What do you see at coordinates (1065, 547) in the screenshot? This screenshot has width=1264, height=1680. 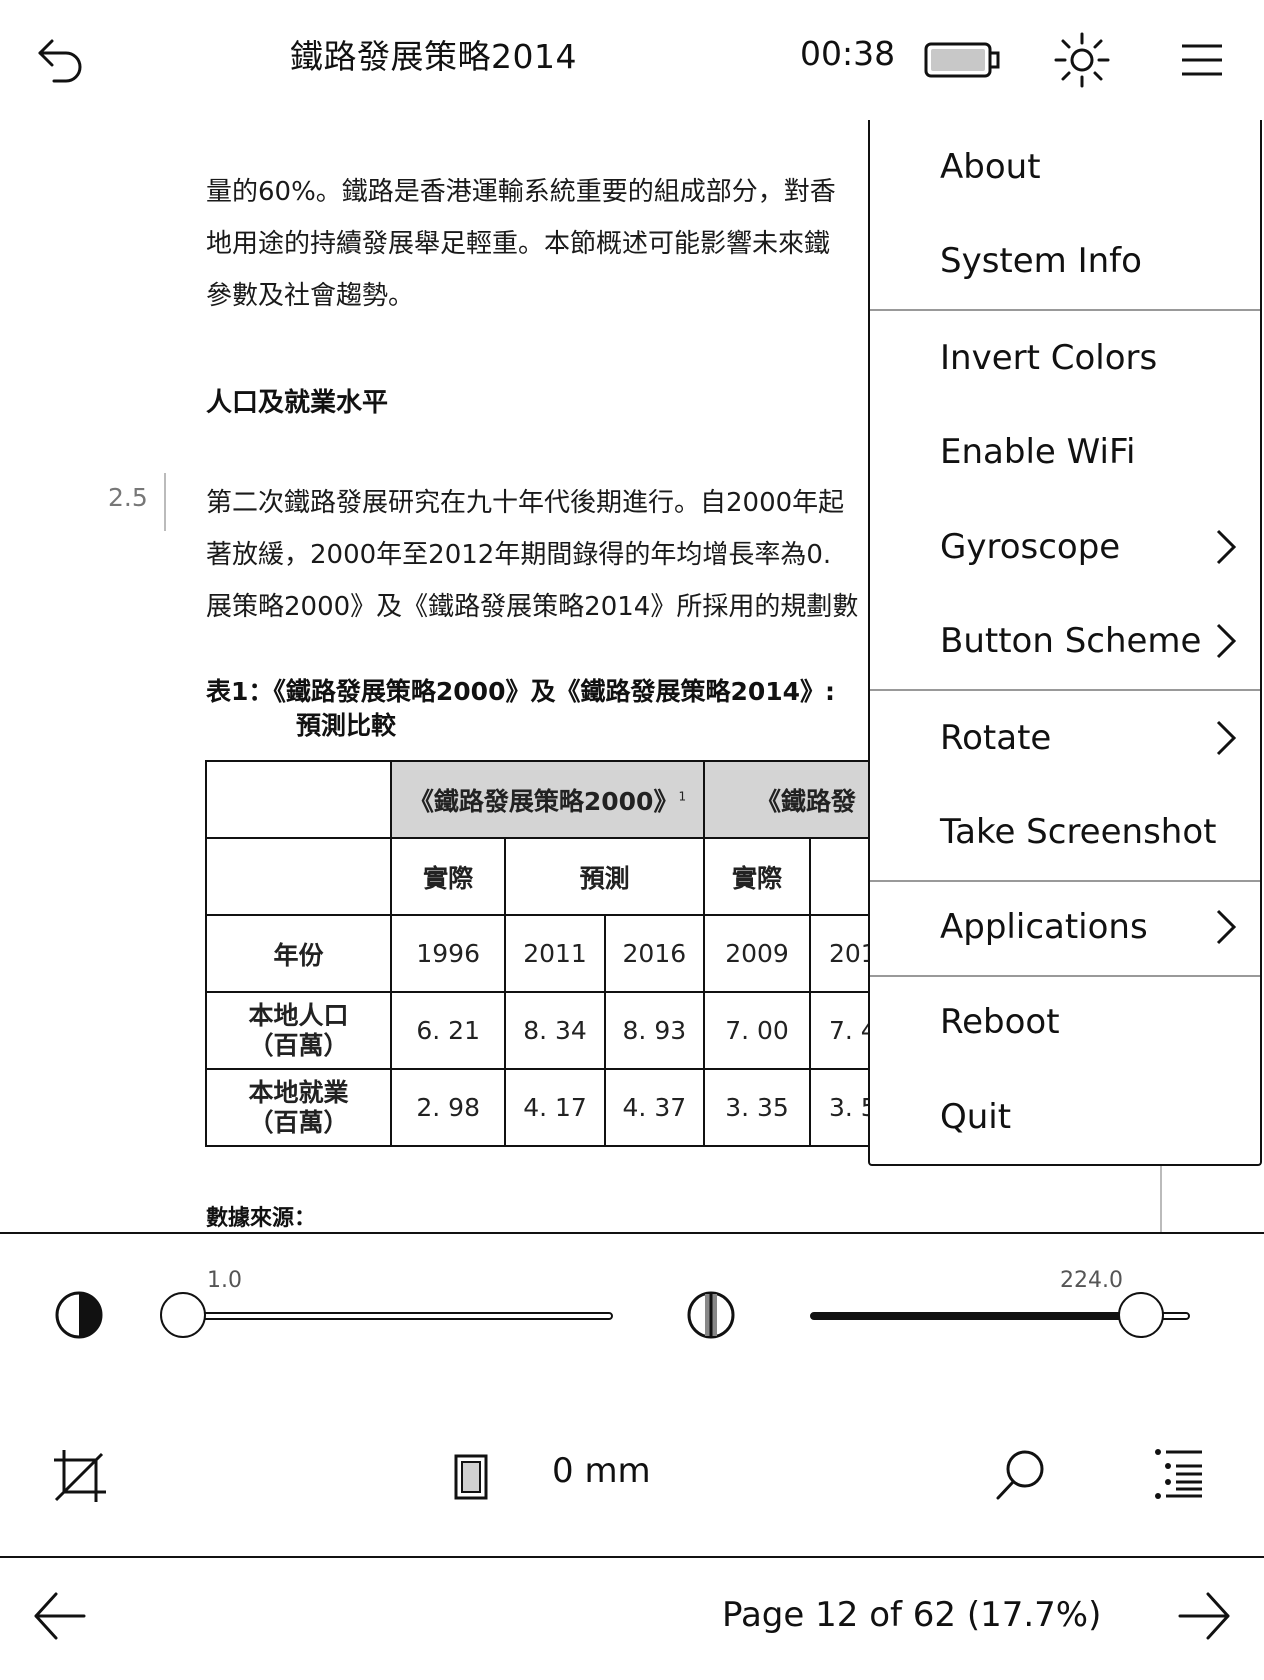 I see `menu-item-gyroscope: Gyroscope` at bounding box center [1065, 547].